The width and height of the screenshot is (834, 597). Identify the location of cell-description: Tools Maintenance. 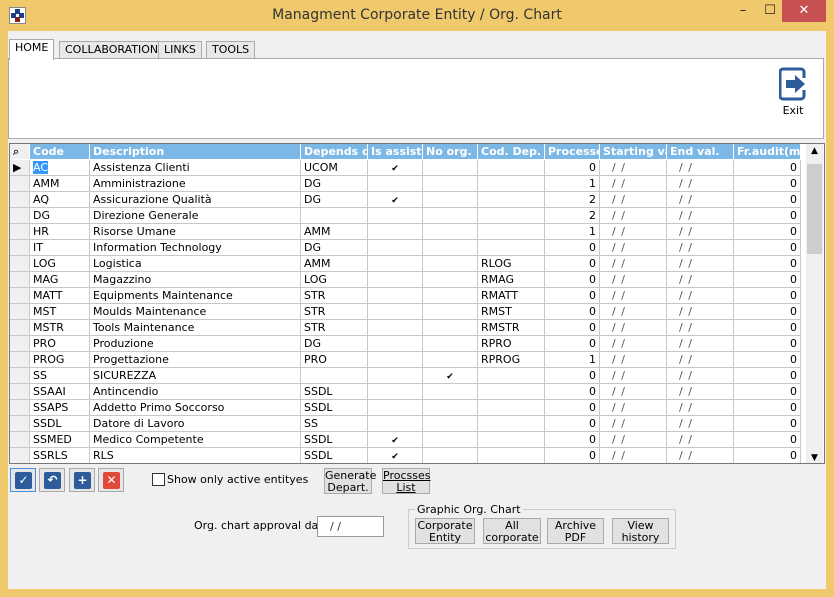
(195, 328).